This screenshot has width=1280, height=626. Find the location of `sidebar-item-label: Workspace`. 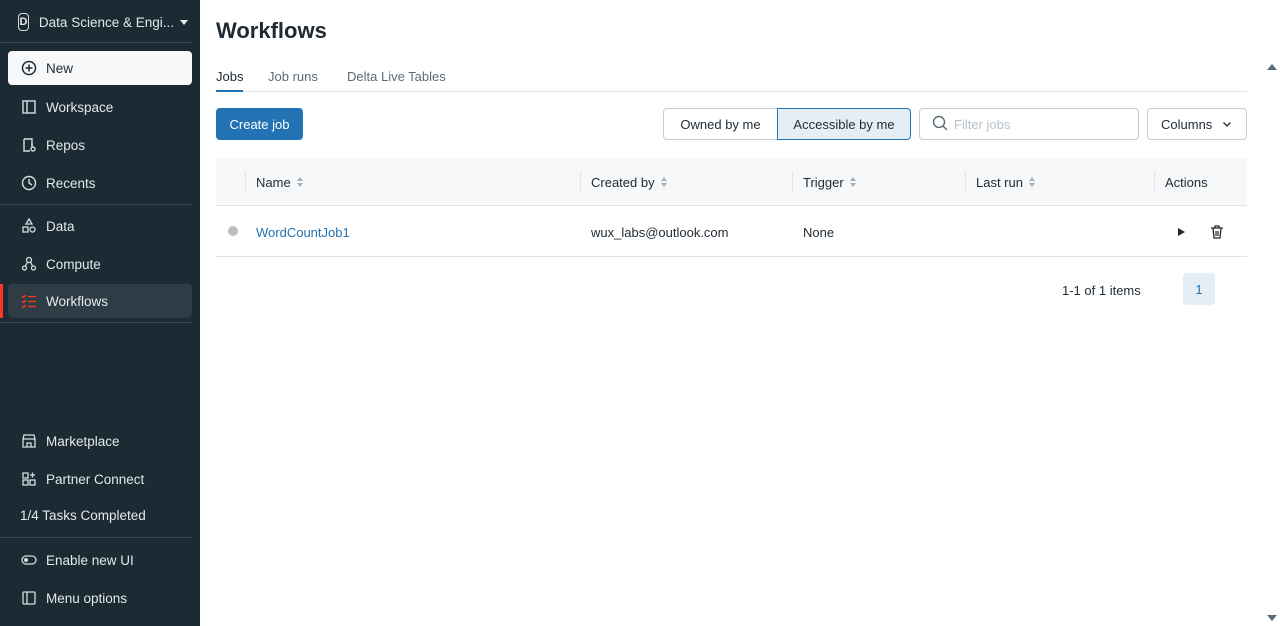

sidebar-item-label: Workspace is located at coordinates (80, 107).